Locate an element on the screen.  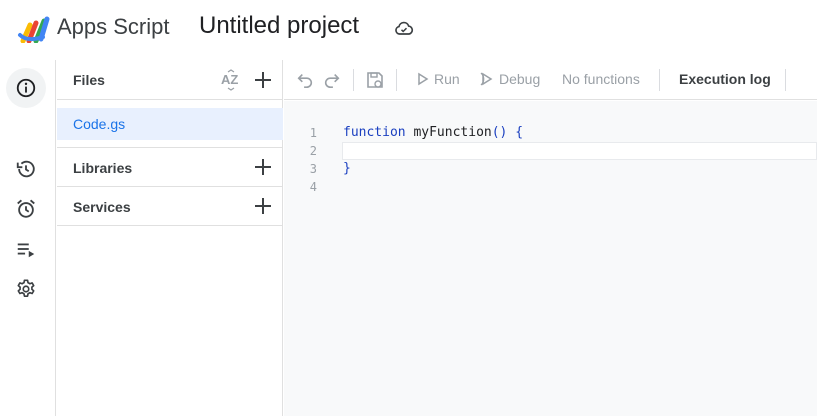
debug-button: Debug is located at coordinates (509, 79).